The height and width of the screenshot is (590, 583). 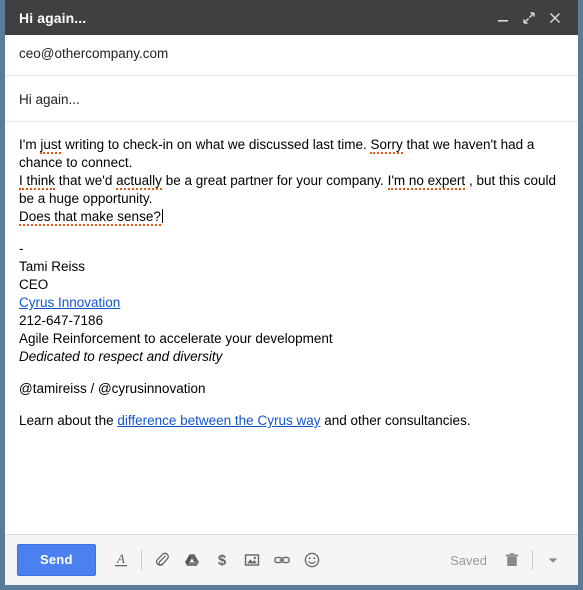 I want to click on spellcheck-just: just, so click(x=51, y=145).